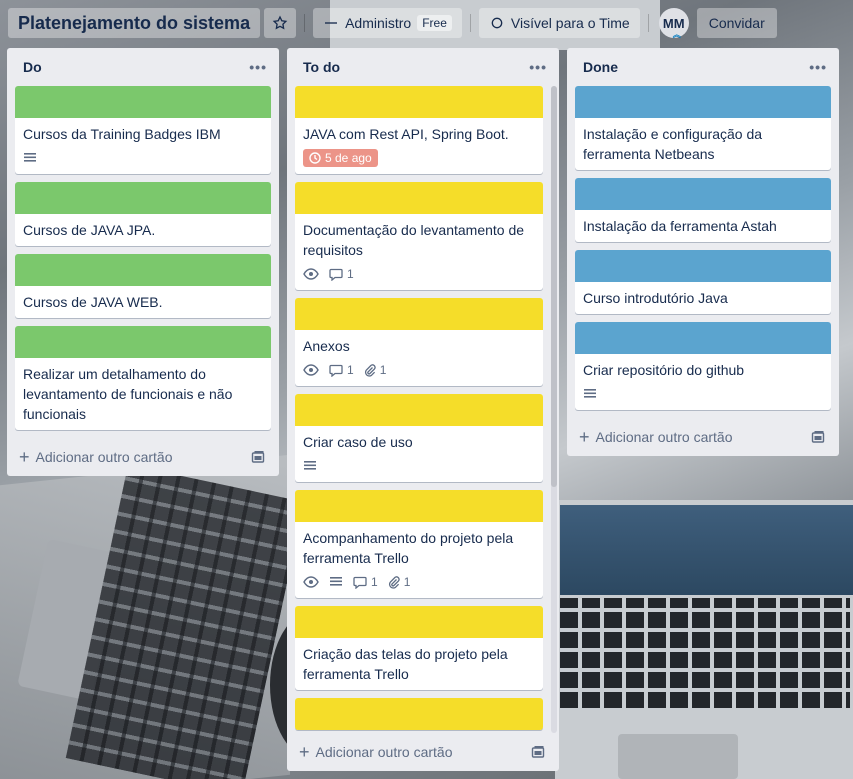 The width and height of the screenshot is (853, 779). I want to click on invite-button: Convidar, so click(736, 23).